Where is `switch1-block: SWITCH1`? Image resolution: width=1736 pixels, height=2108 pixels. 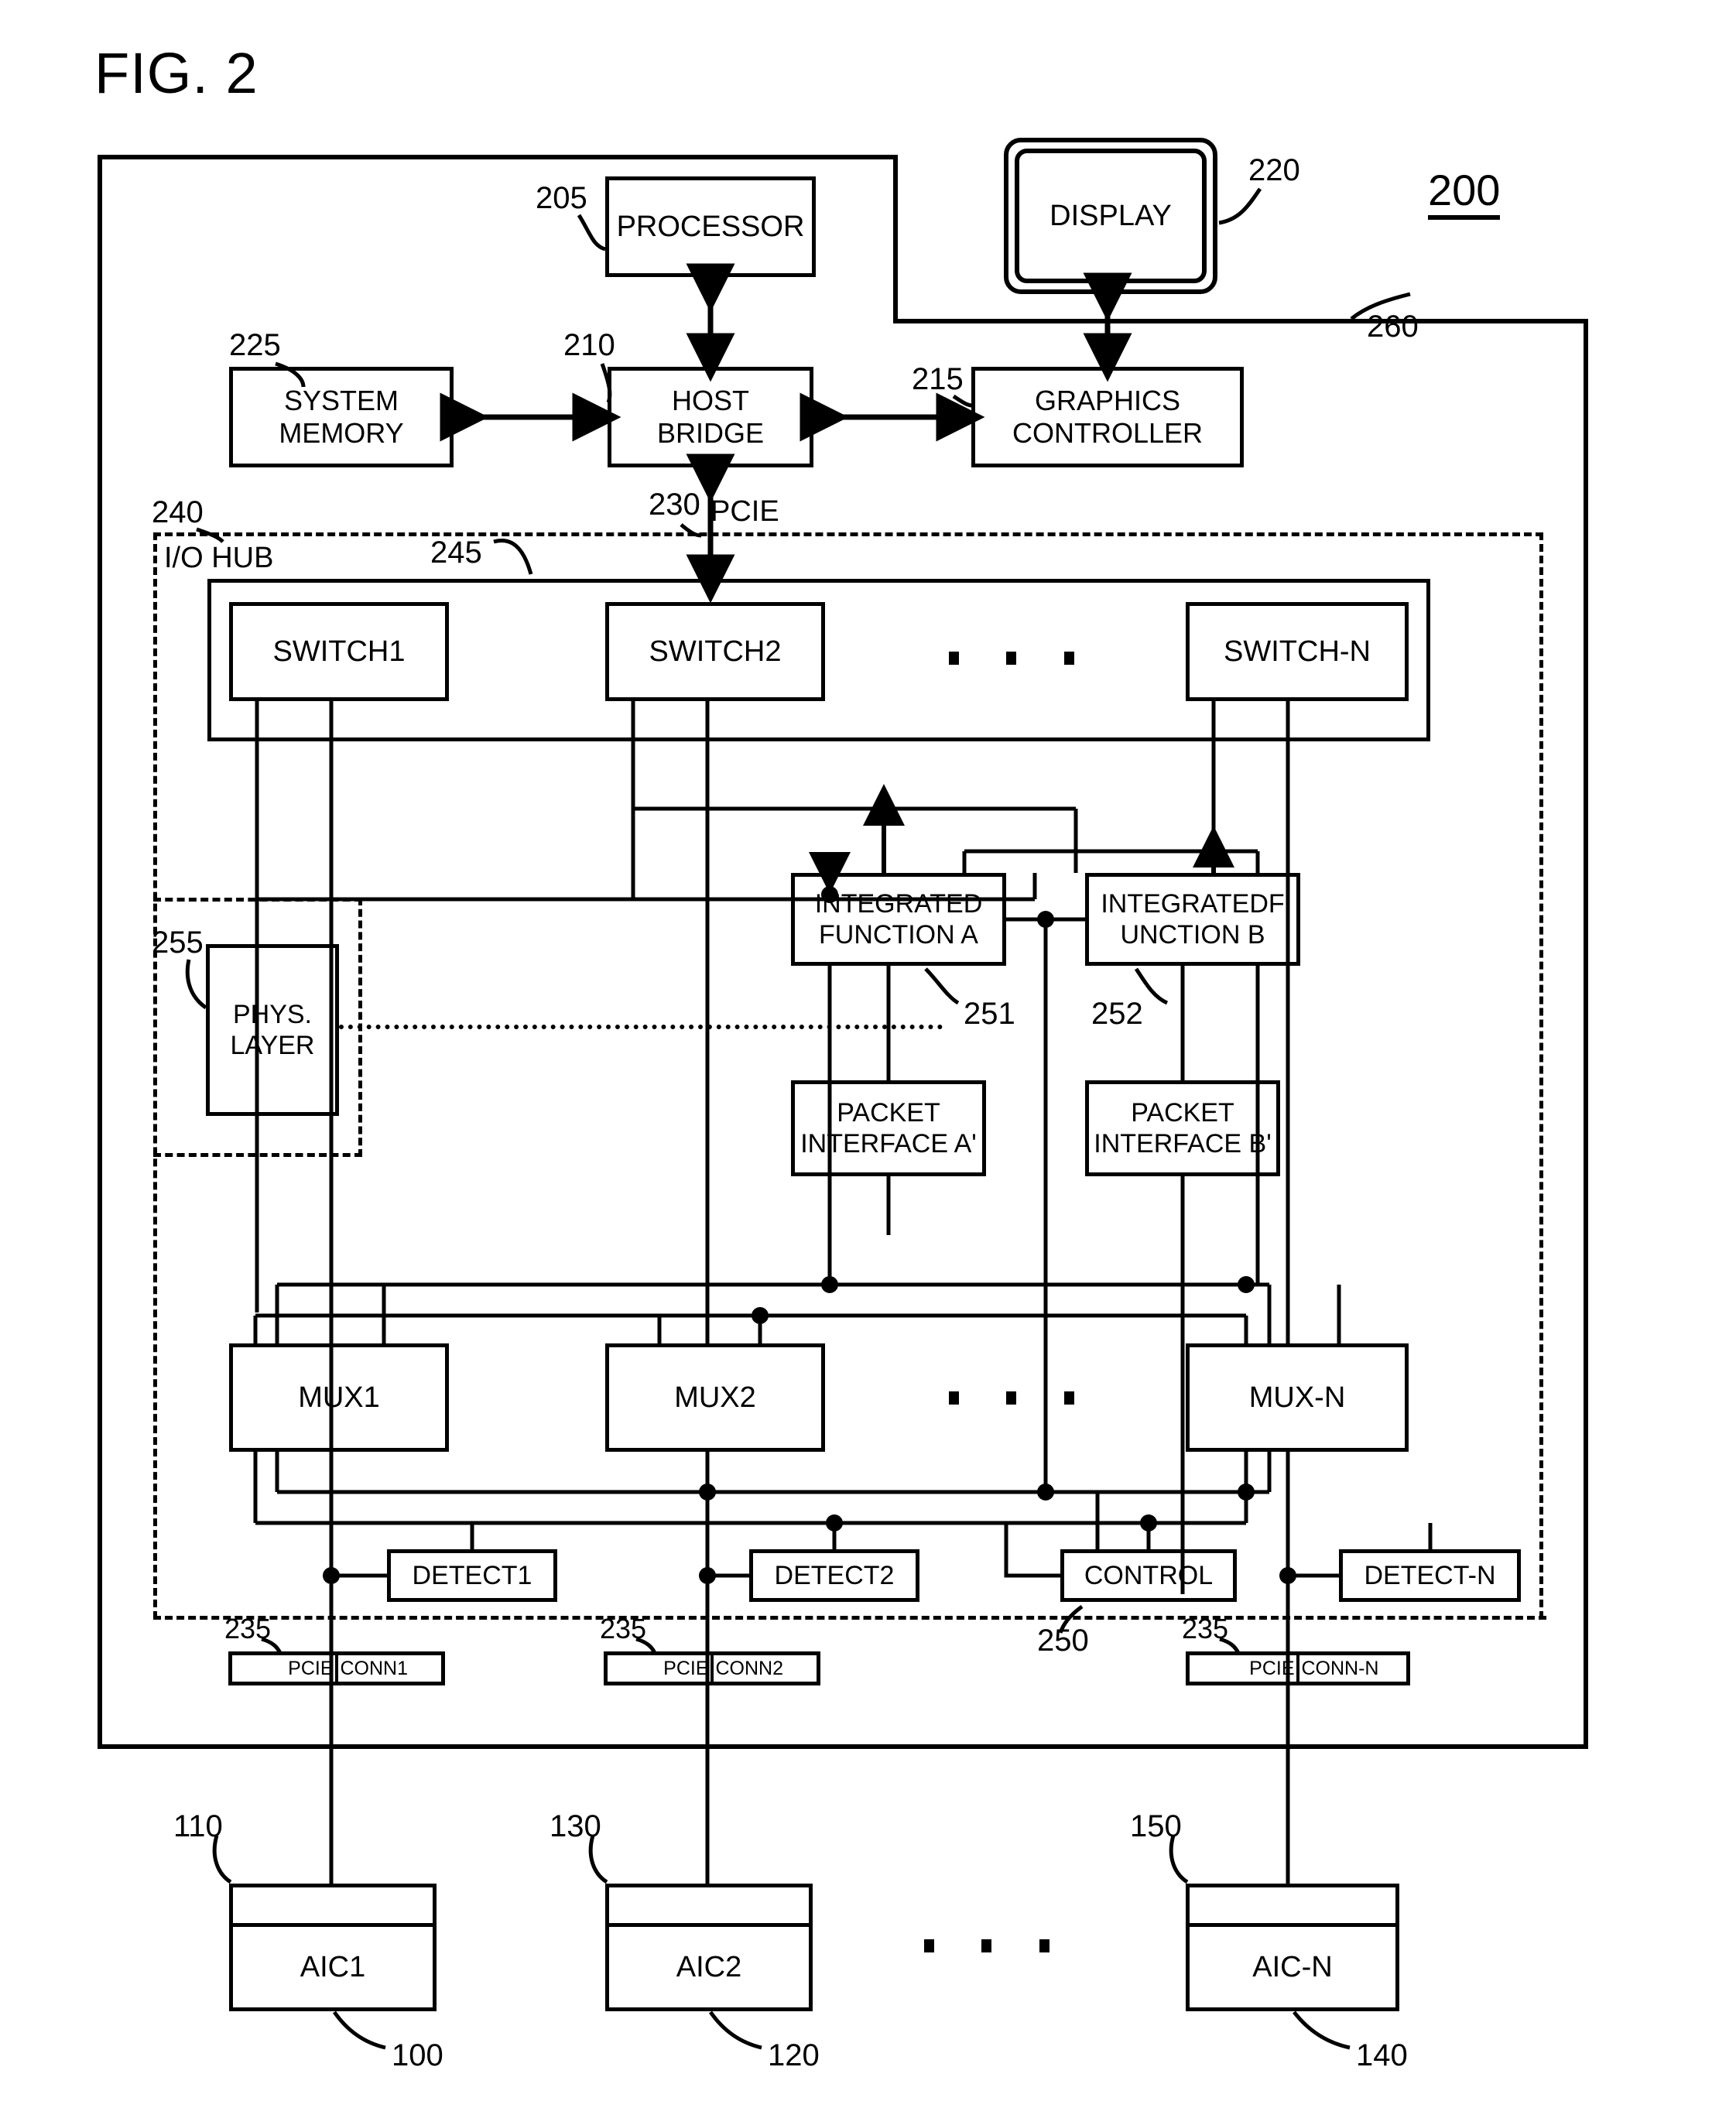 switch1-block: SWITCH1 is located at coordinates (339, 651).